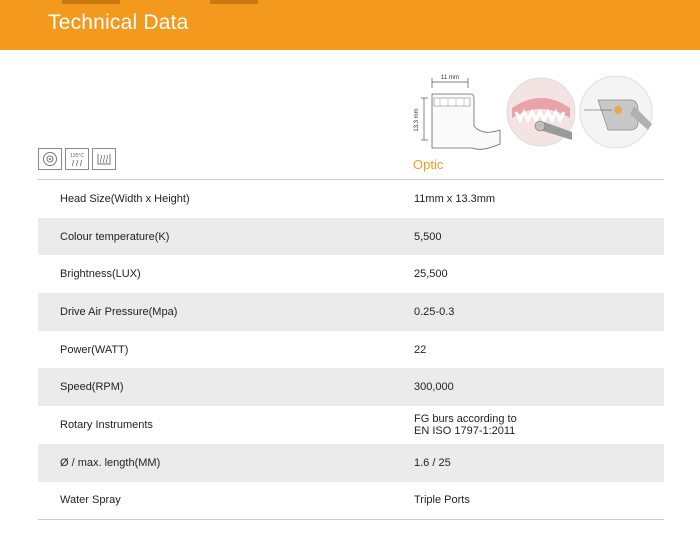  Describe the element at coordinates (431, 274) in the screenshot. I see `spec-value: 25,500` at that location.